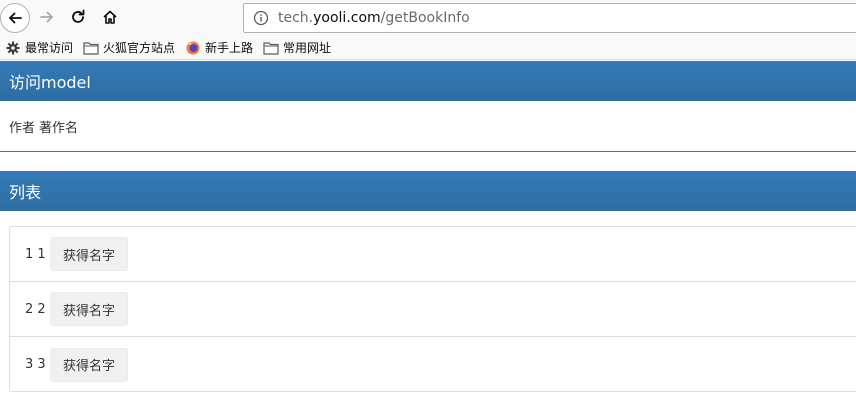 Image resolution: width=856 pixels, height=419 pixels. What do you see at coordinates (428, 48) in the screenshot?
I see `bookmarks-bar: 最常访问 火狐官方站点 新手上路 常用网址` at bounding box center [428, 48].